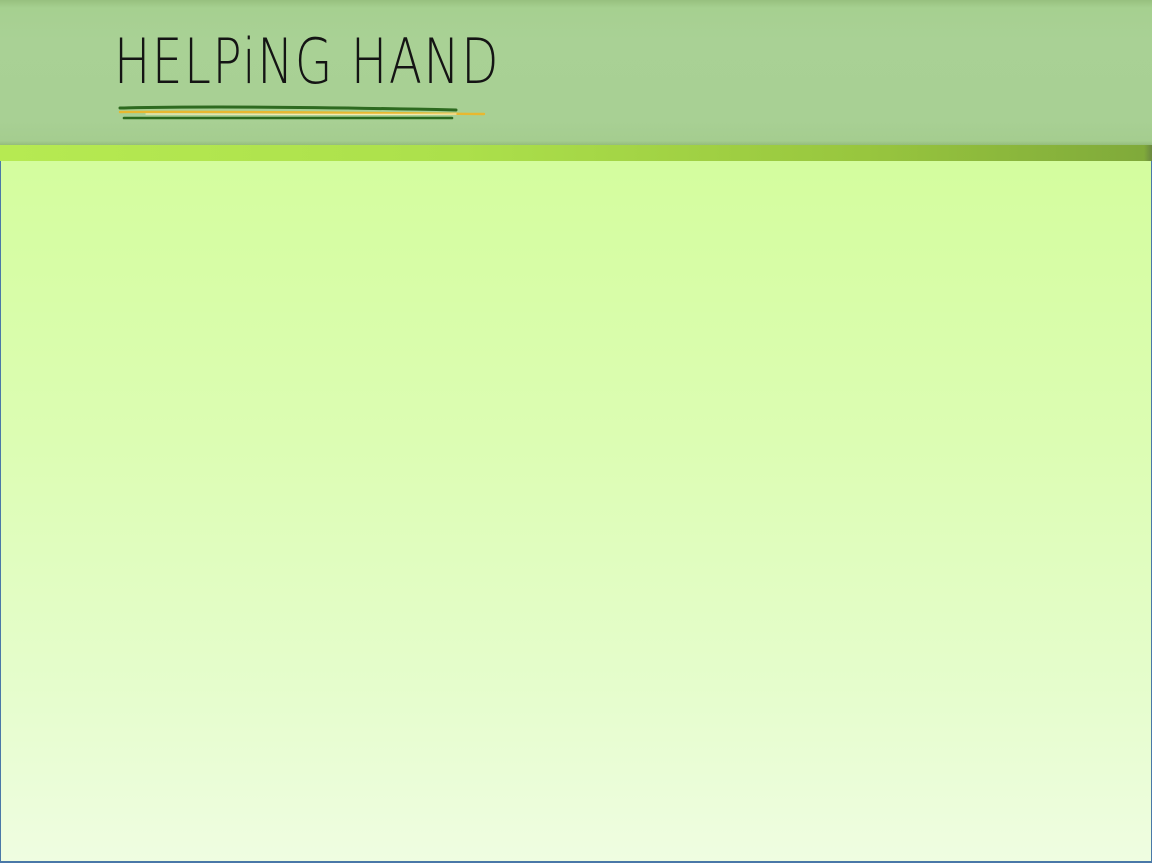 This screenshot has height=864, width=1152. I want to click on title-underline-decoration, so click(302, 112).